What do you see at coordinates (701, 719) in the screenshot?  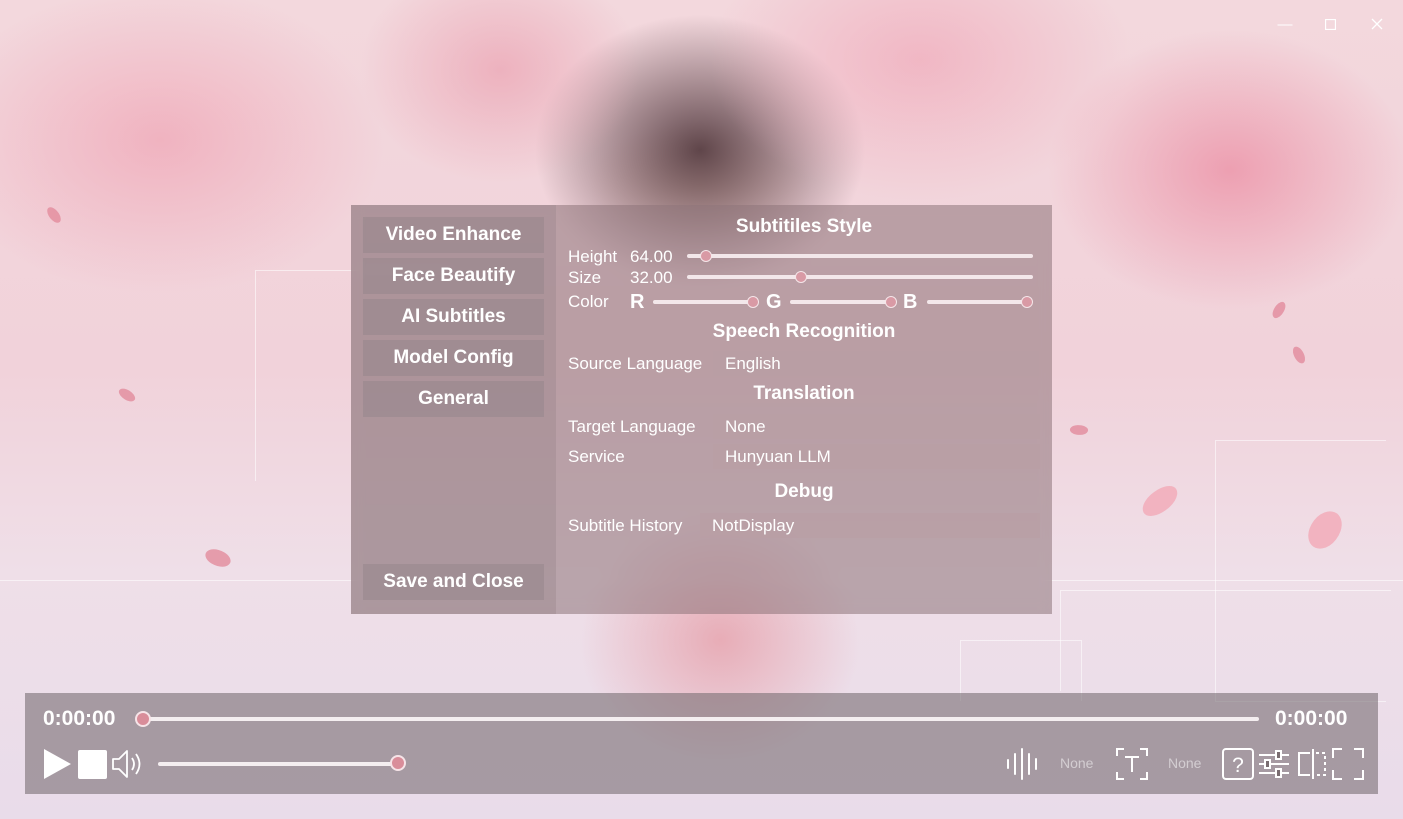 I see `progress-bar` at bounding box center [701, 719].